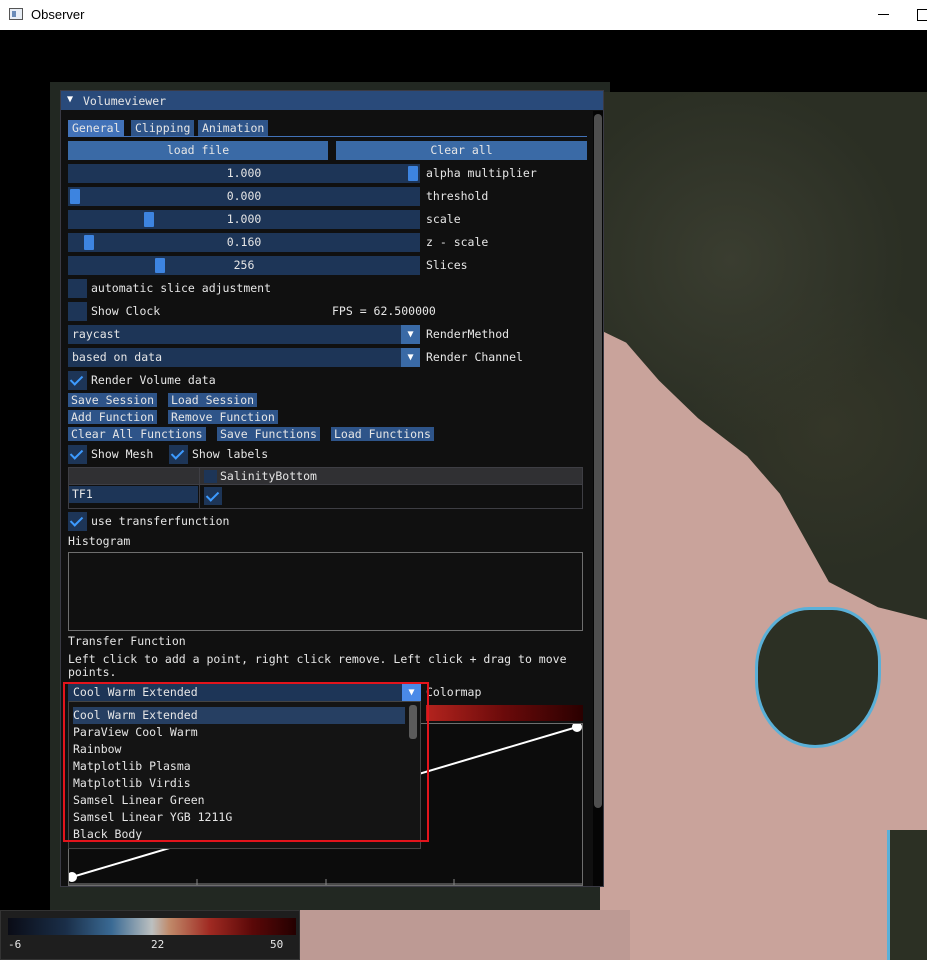 The height and width of the screenshot is (960, 927). I want to click on colormap-preview-bar, so click(504, 713).